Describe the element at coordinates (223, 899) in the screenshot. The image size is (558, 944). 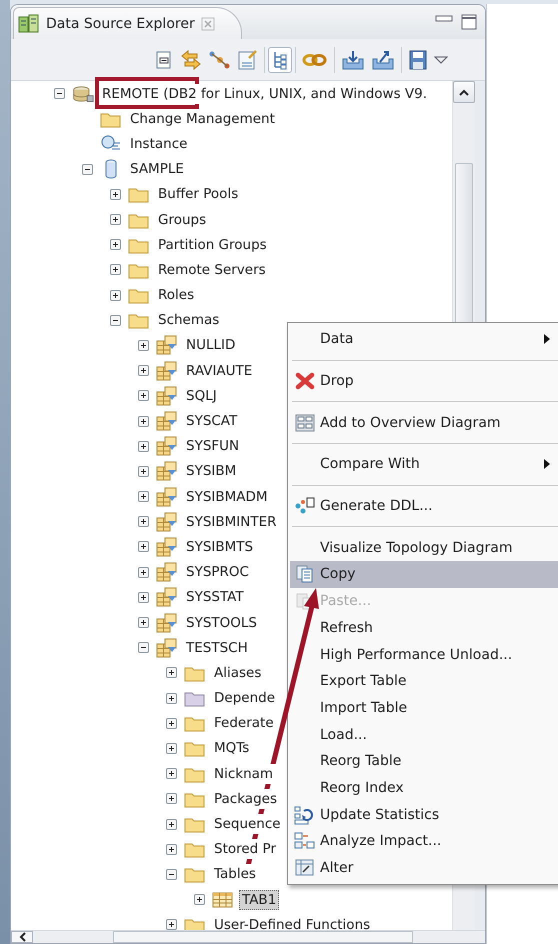
I see `table-icon` at that location.